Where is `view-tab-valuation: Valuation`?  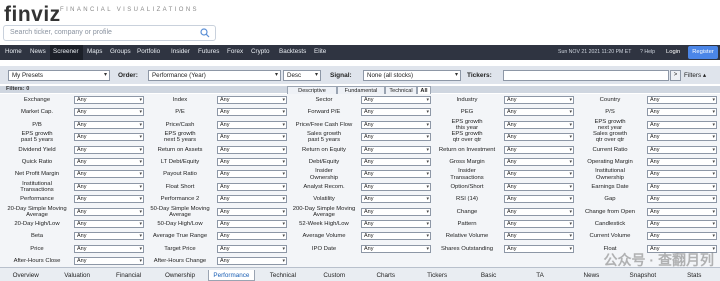 view-tab-valuation: Valuation is located at coordinates (76, 275).